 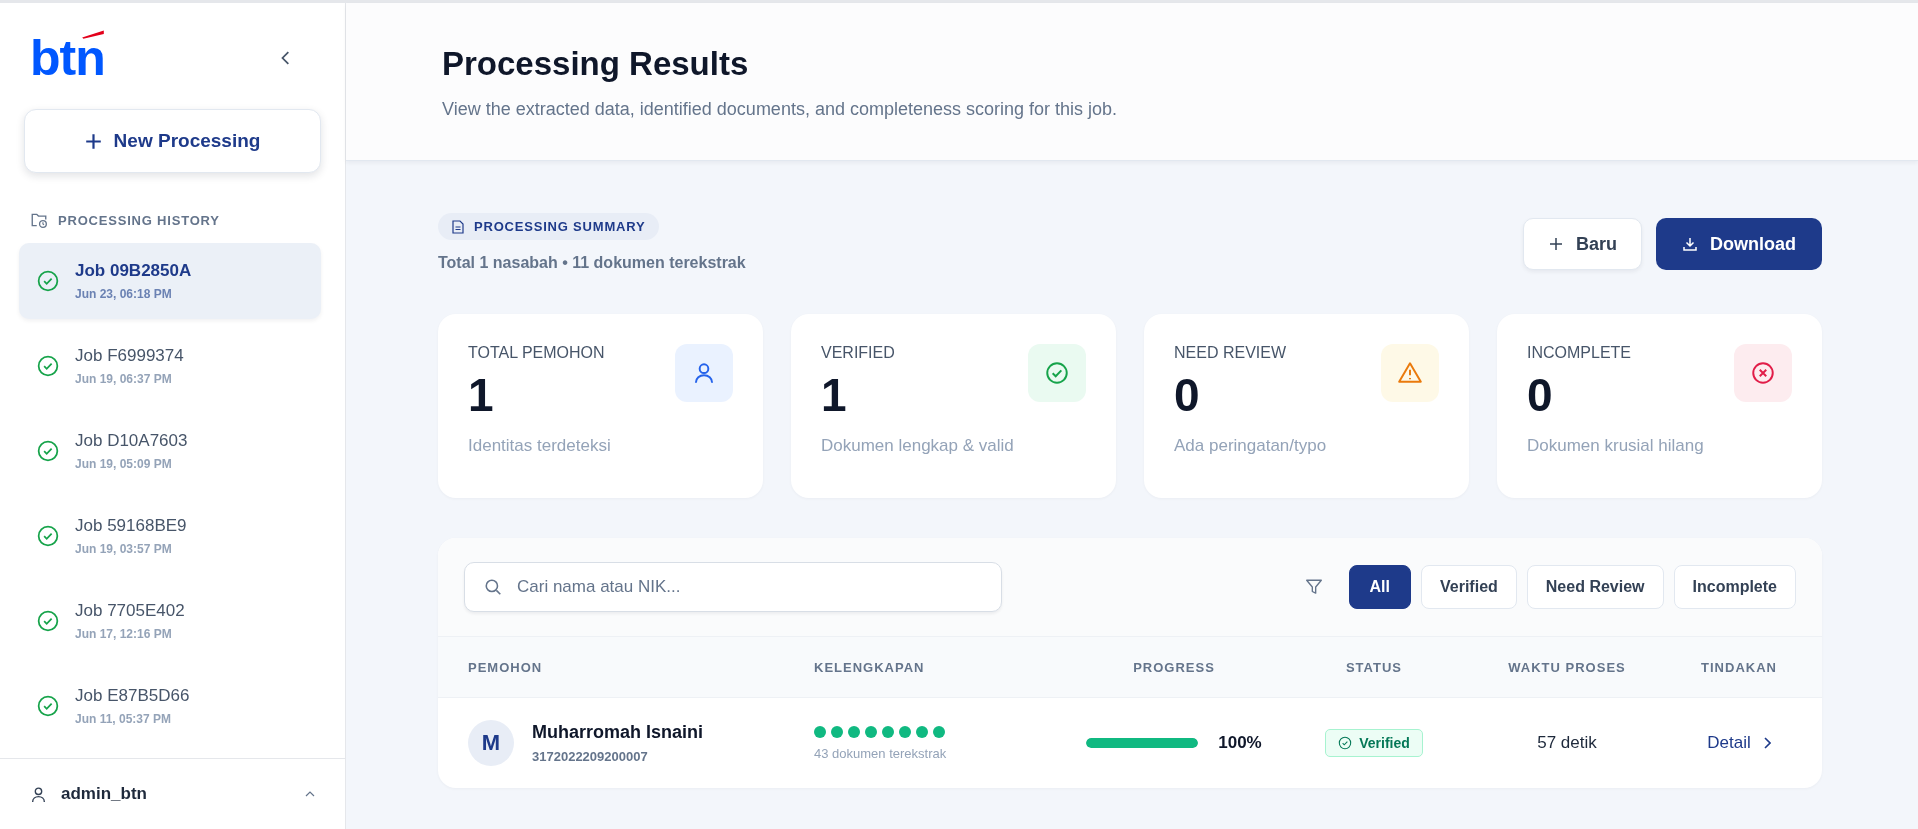 I want to click on logo: btn, so click(x=67, y=58).